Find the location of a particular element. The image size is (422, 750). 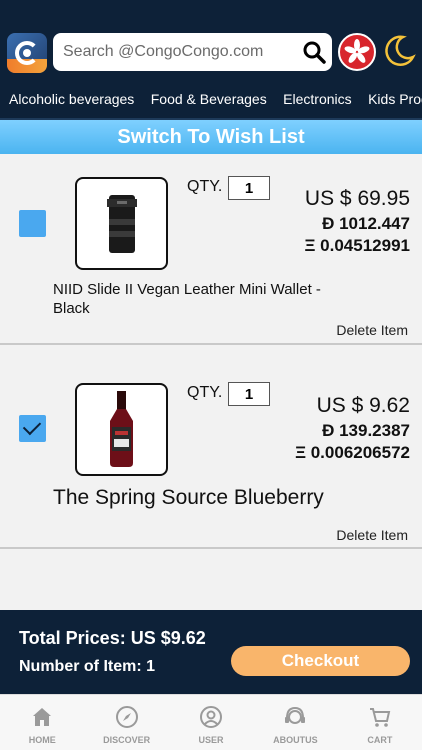

category-alcoholic-beverages: Alcoholic beverages is located at coordinates (71, 99).